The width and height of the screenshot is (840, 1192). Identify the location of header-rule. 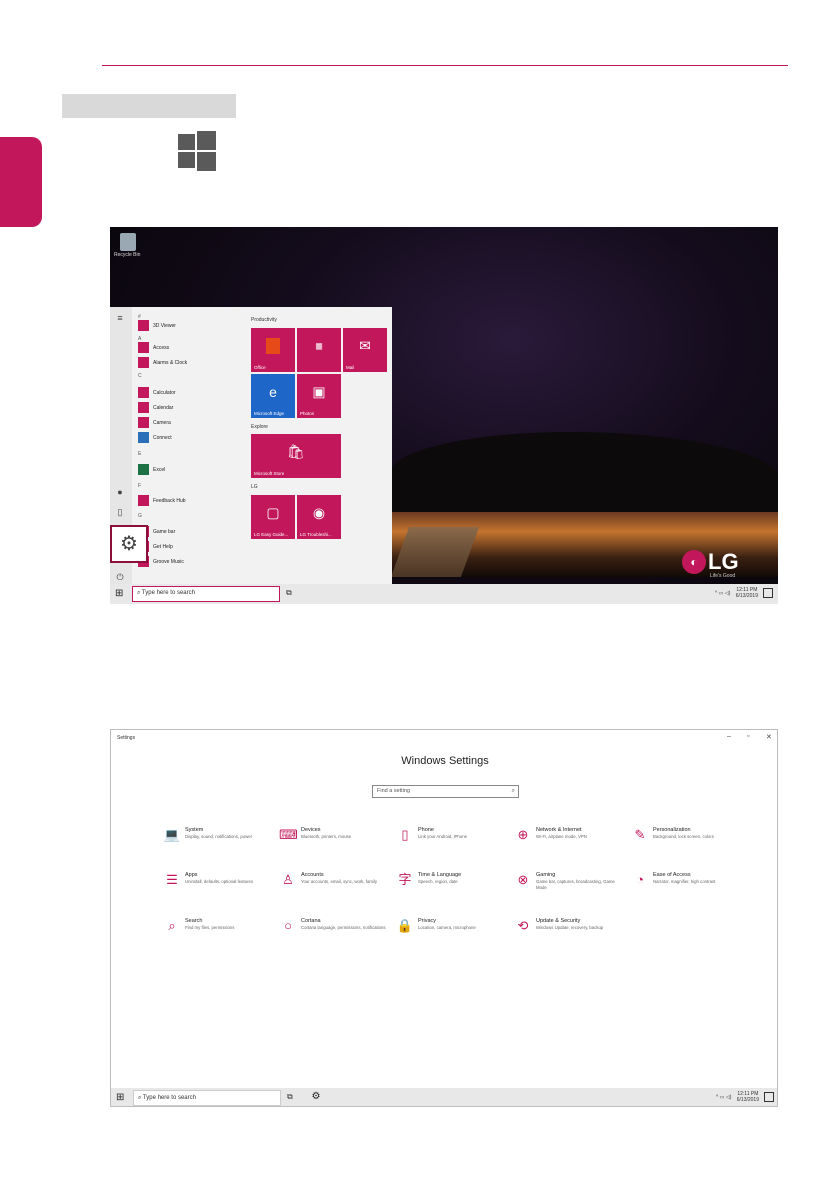
(445, 65).